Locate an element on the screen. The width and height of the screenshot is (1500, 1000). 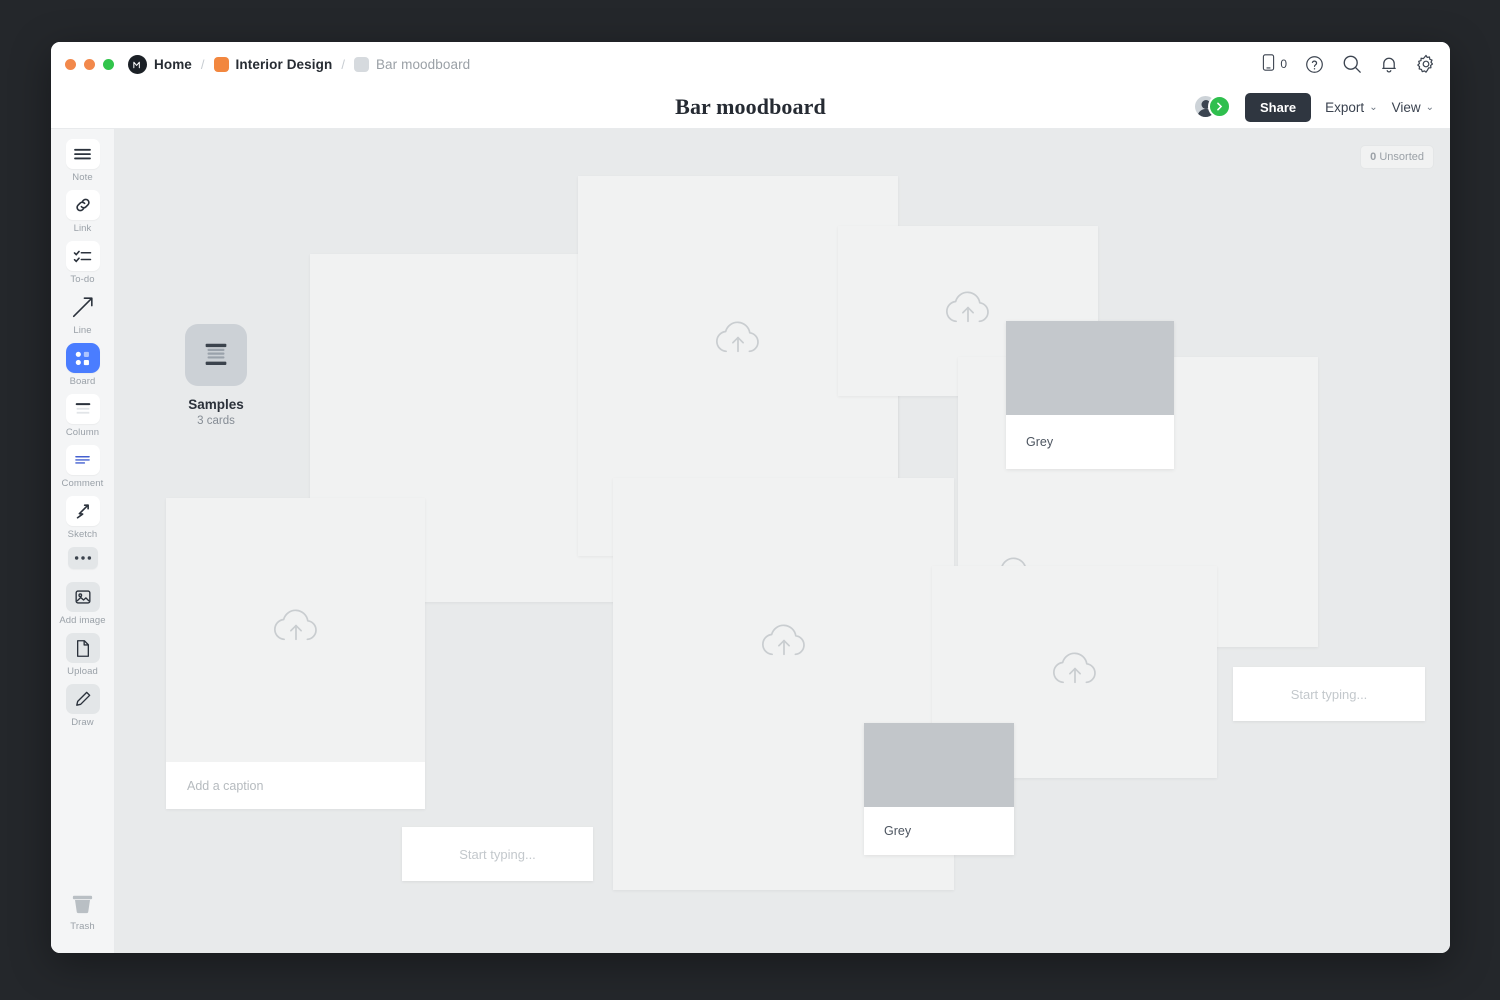
sidebar-trash: Trash is located at coordinates (83, 910).